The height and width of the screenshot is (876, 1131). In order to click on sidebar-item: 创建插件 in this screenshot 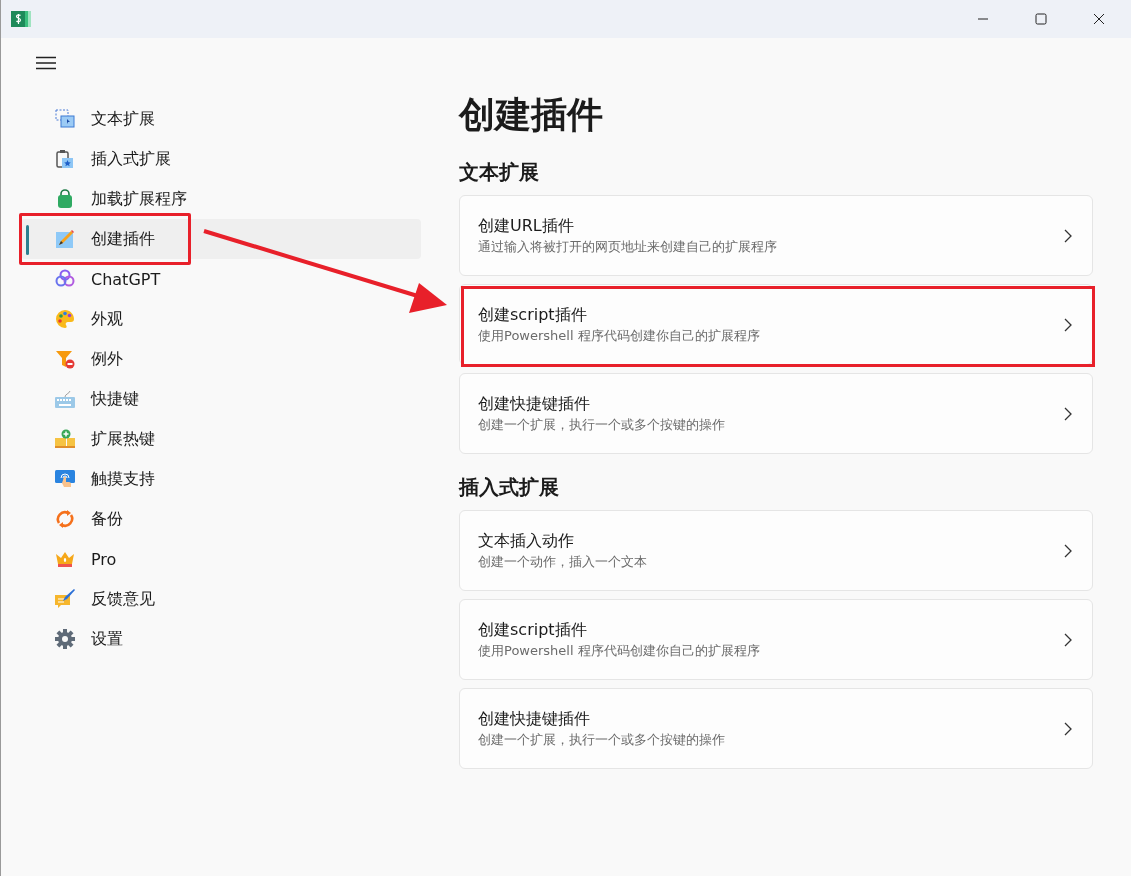, I will do `click(221, 239)`.